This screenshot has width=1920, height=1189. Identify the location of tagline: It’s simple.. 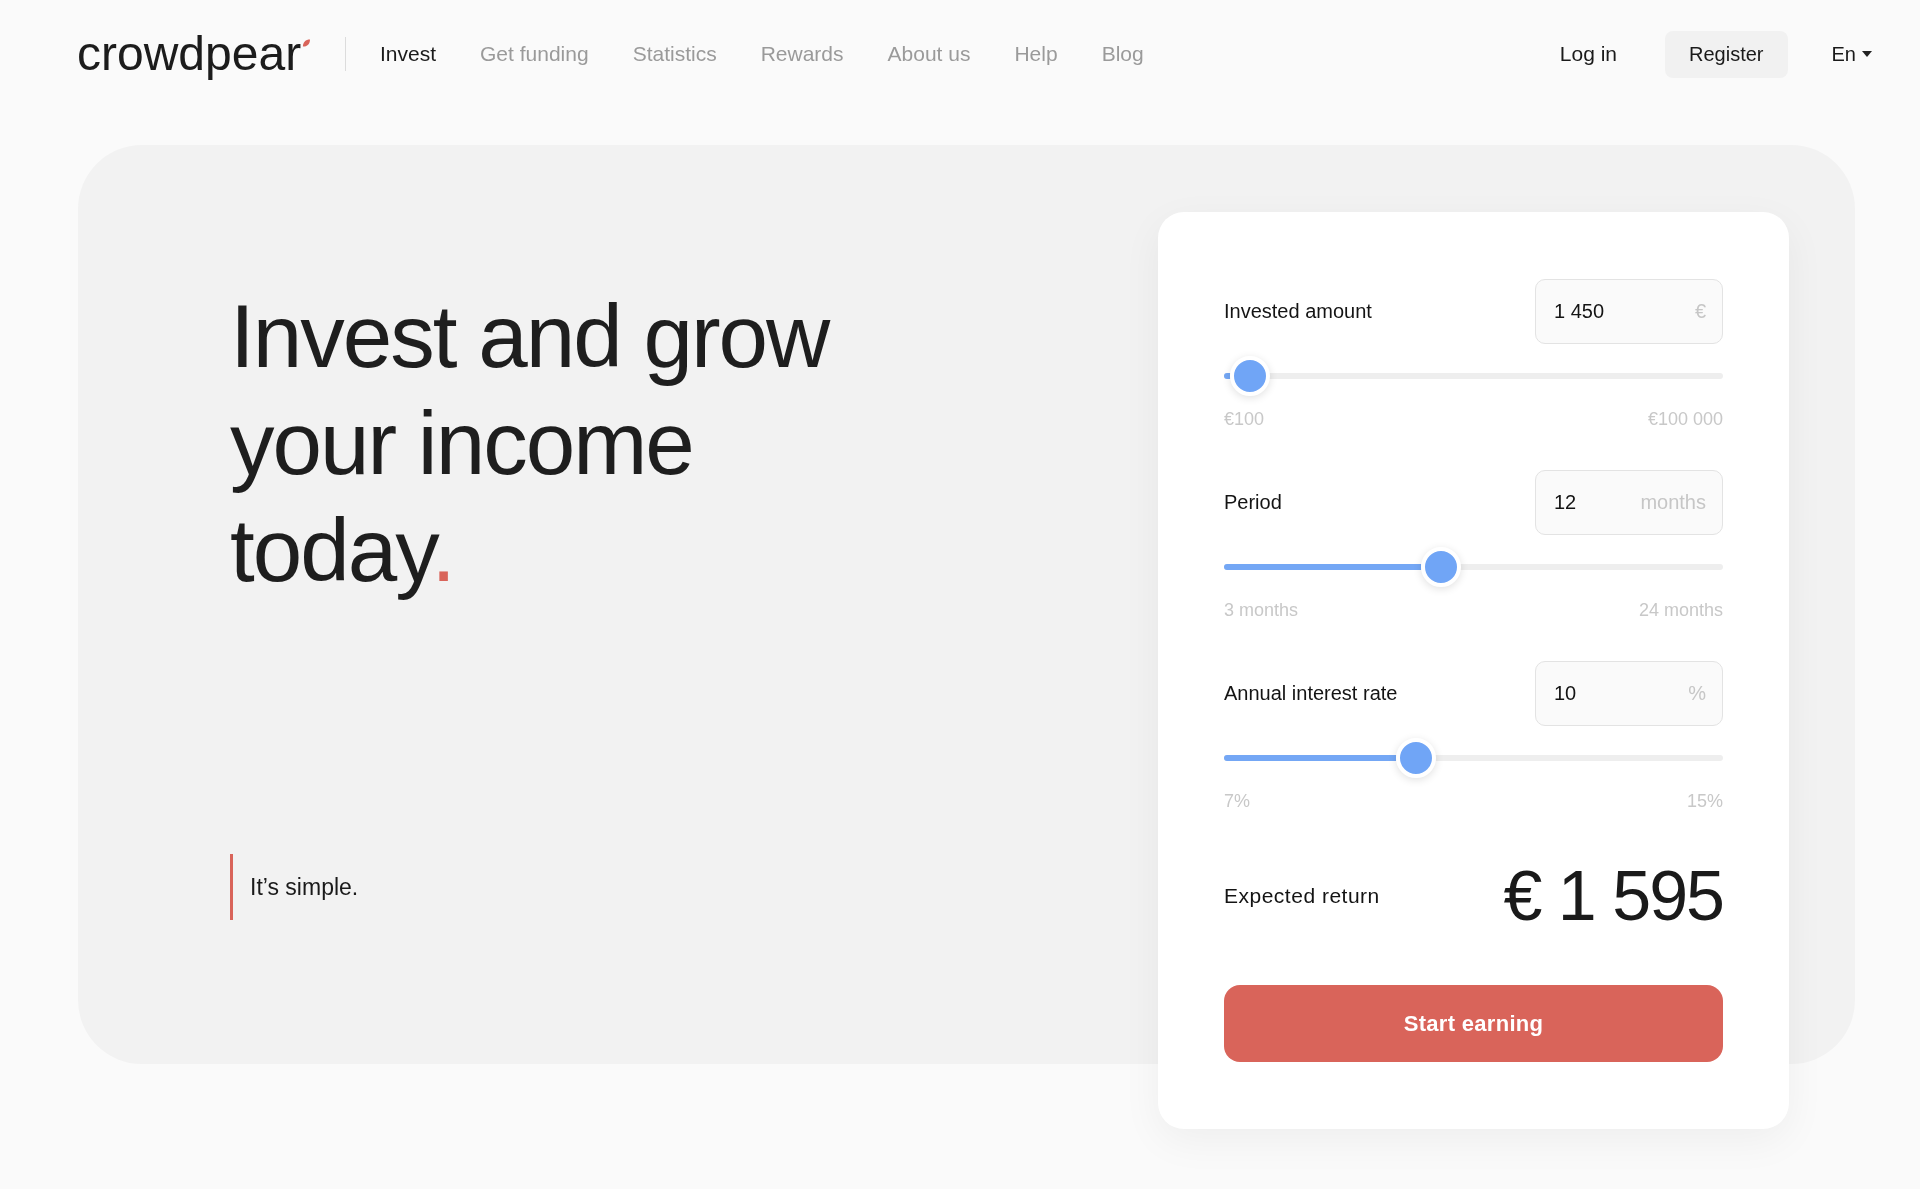
(304, 887).